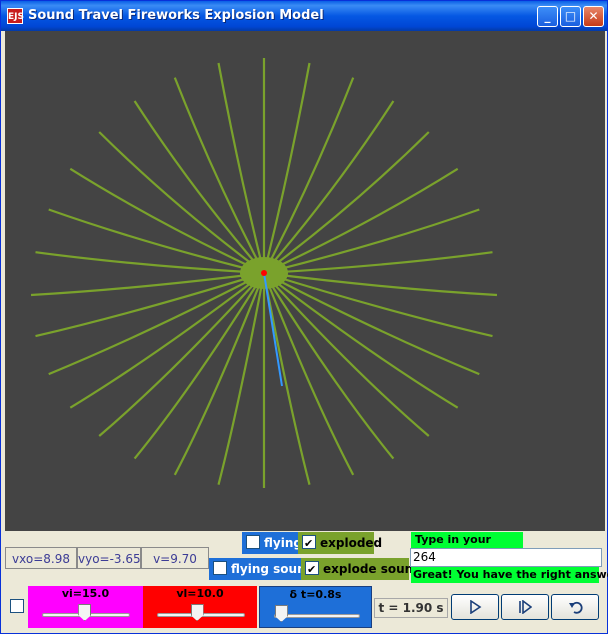 The width and height of the screenshot is (608, 634). Describe the element at coordinates (200, 593) in the screenshot. I see `vl-slider-label: vl=10.0` at that location.